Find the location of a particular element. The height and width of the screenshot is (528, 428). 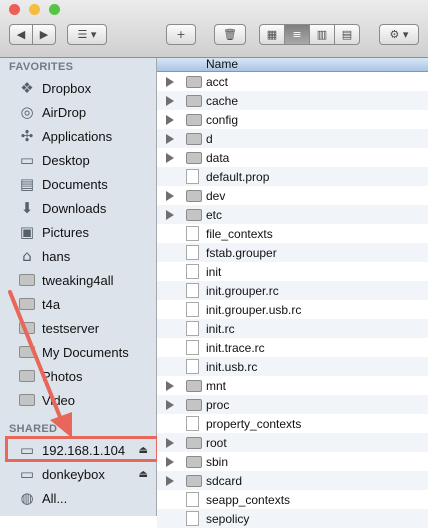

table-row: cache is located at coordinates (292, 100).